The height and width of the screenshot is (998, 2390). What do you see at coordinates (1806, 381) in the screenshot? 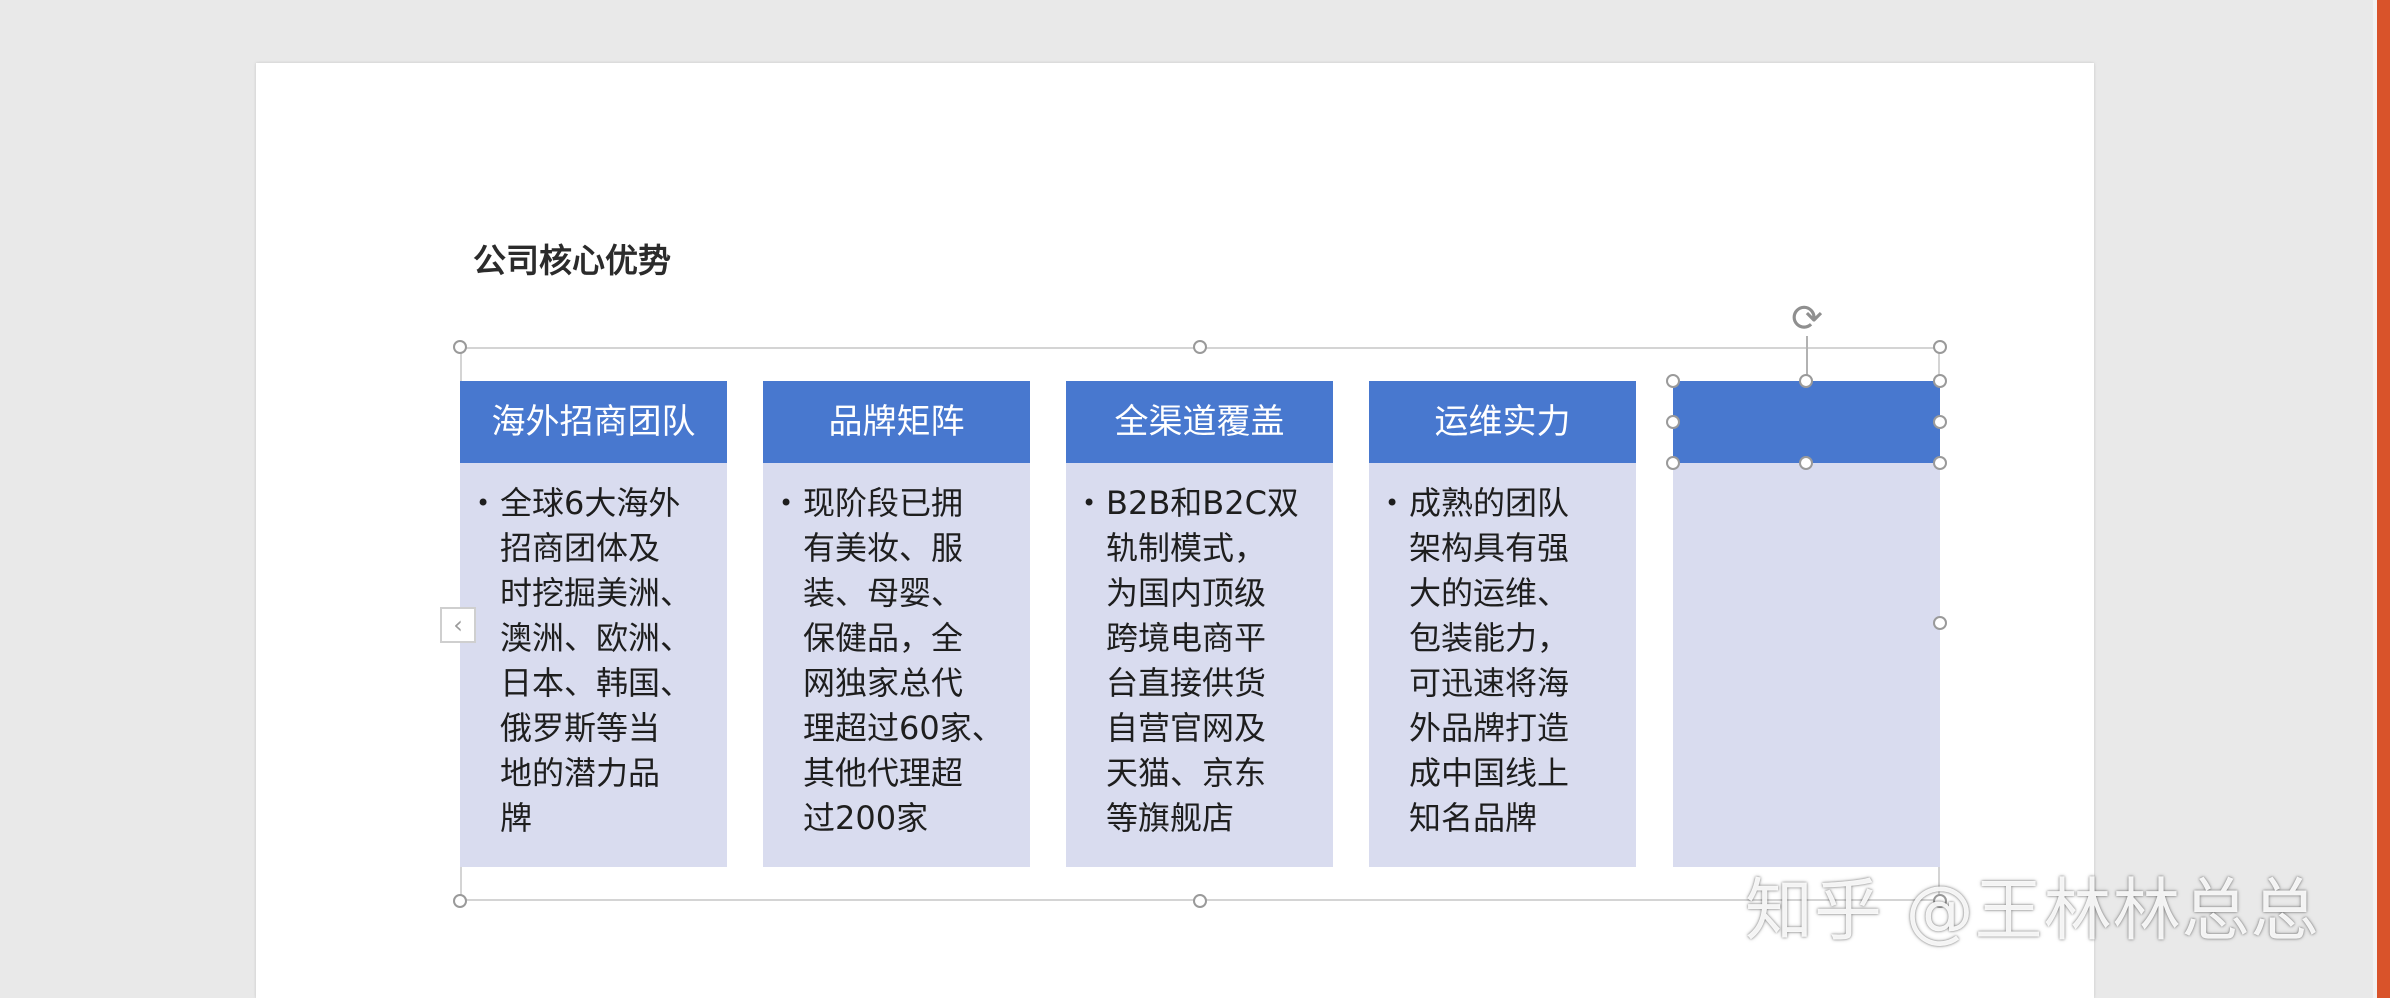
I see `shape-handle-top-center` at bounding box center [1806, 381].